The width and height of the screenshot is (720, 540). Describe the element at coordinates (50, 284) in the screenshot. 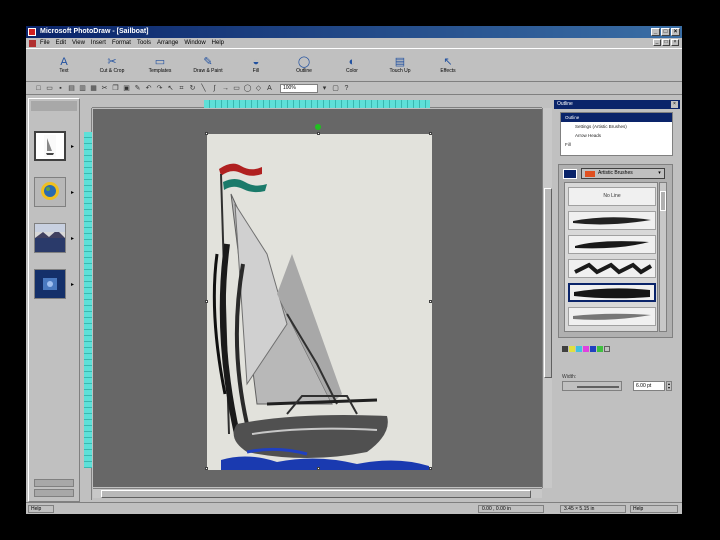

I see `picture-thumbnail-night` at that location.